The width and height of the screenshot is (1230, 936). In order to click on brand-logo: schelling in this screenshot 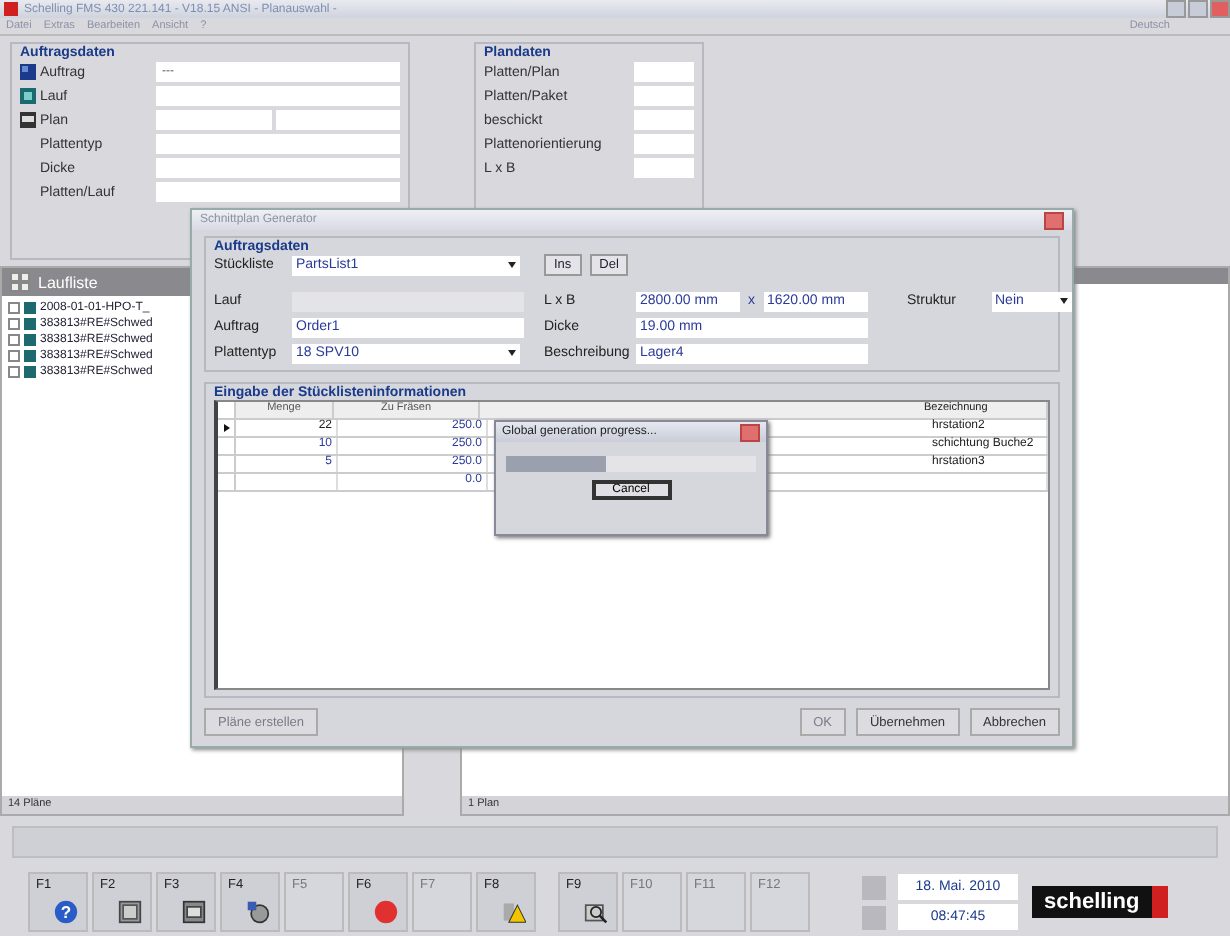, I will do `click(1100, 902)`.